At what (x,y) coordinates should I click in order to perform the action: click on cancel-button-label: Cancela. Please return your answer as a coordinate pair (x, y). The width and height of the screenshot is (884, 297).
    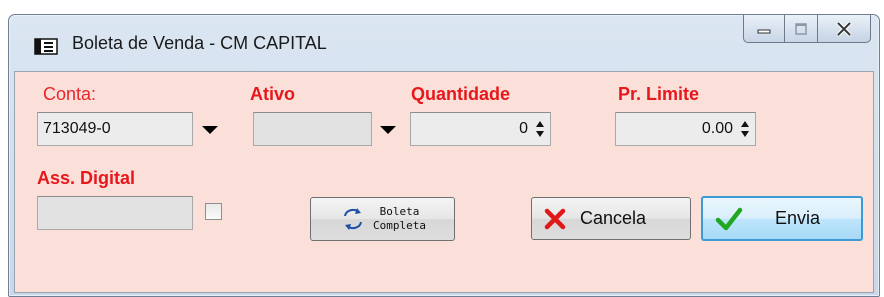
    Looking at the image, I should click on (613, 218).